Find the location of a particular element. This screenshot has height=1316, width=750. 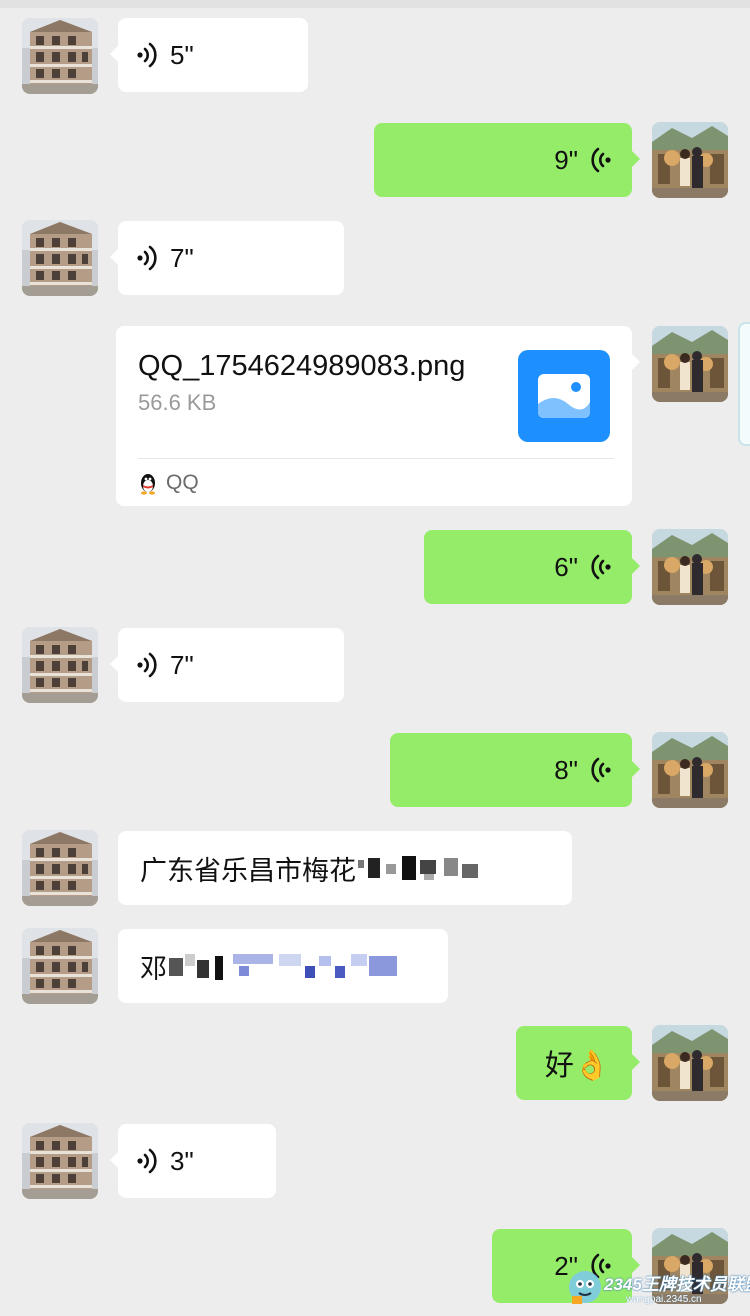

voice-duration: 5" is located at coordinates (182, 54).